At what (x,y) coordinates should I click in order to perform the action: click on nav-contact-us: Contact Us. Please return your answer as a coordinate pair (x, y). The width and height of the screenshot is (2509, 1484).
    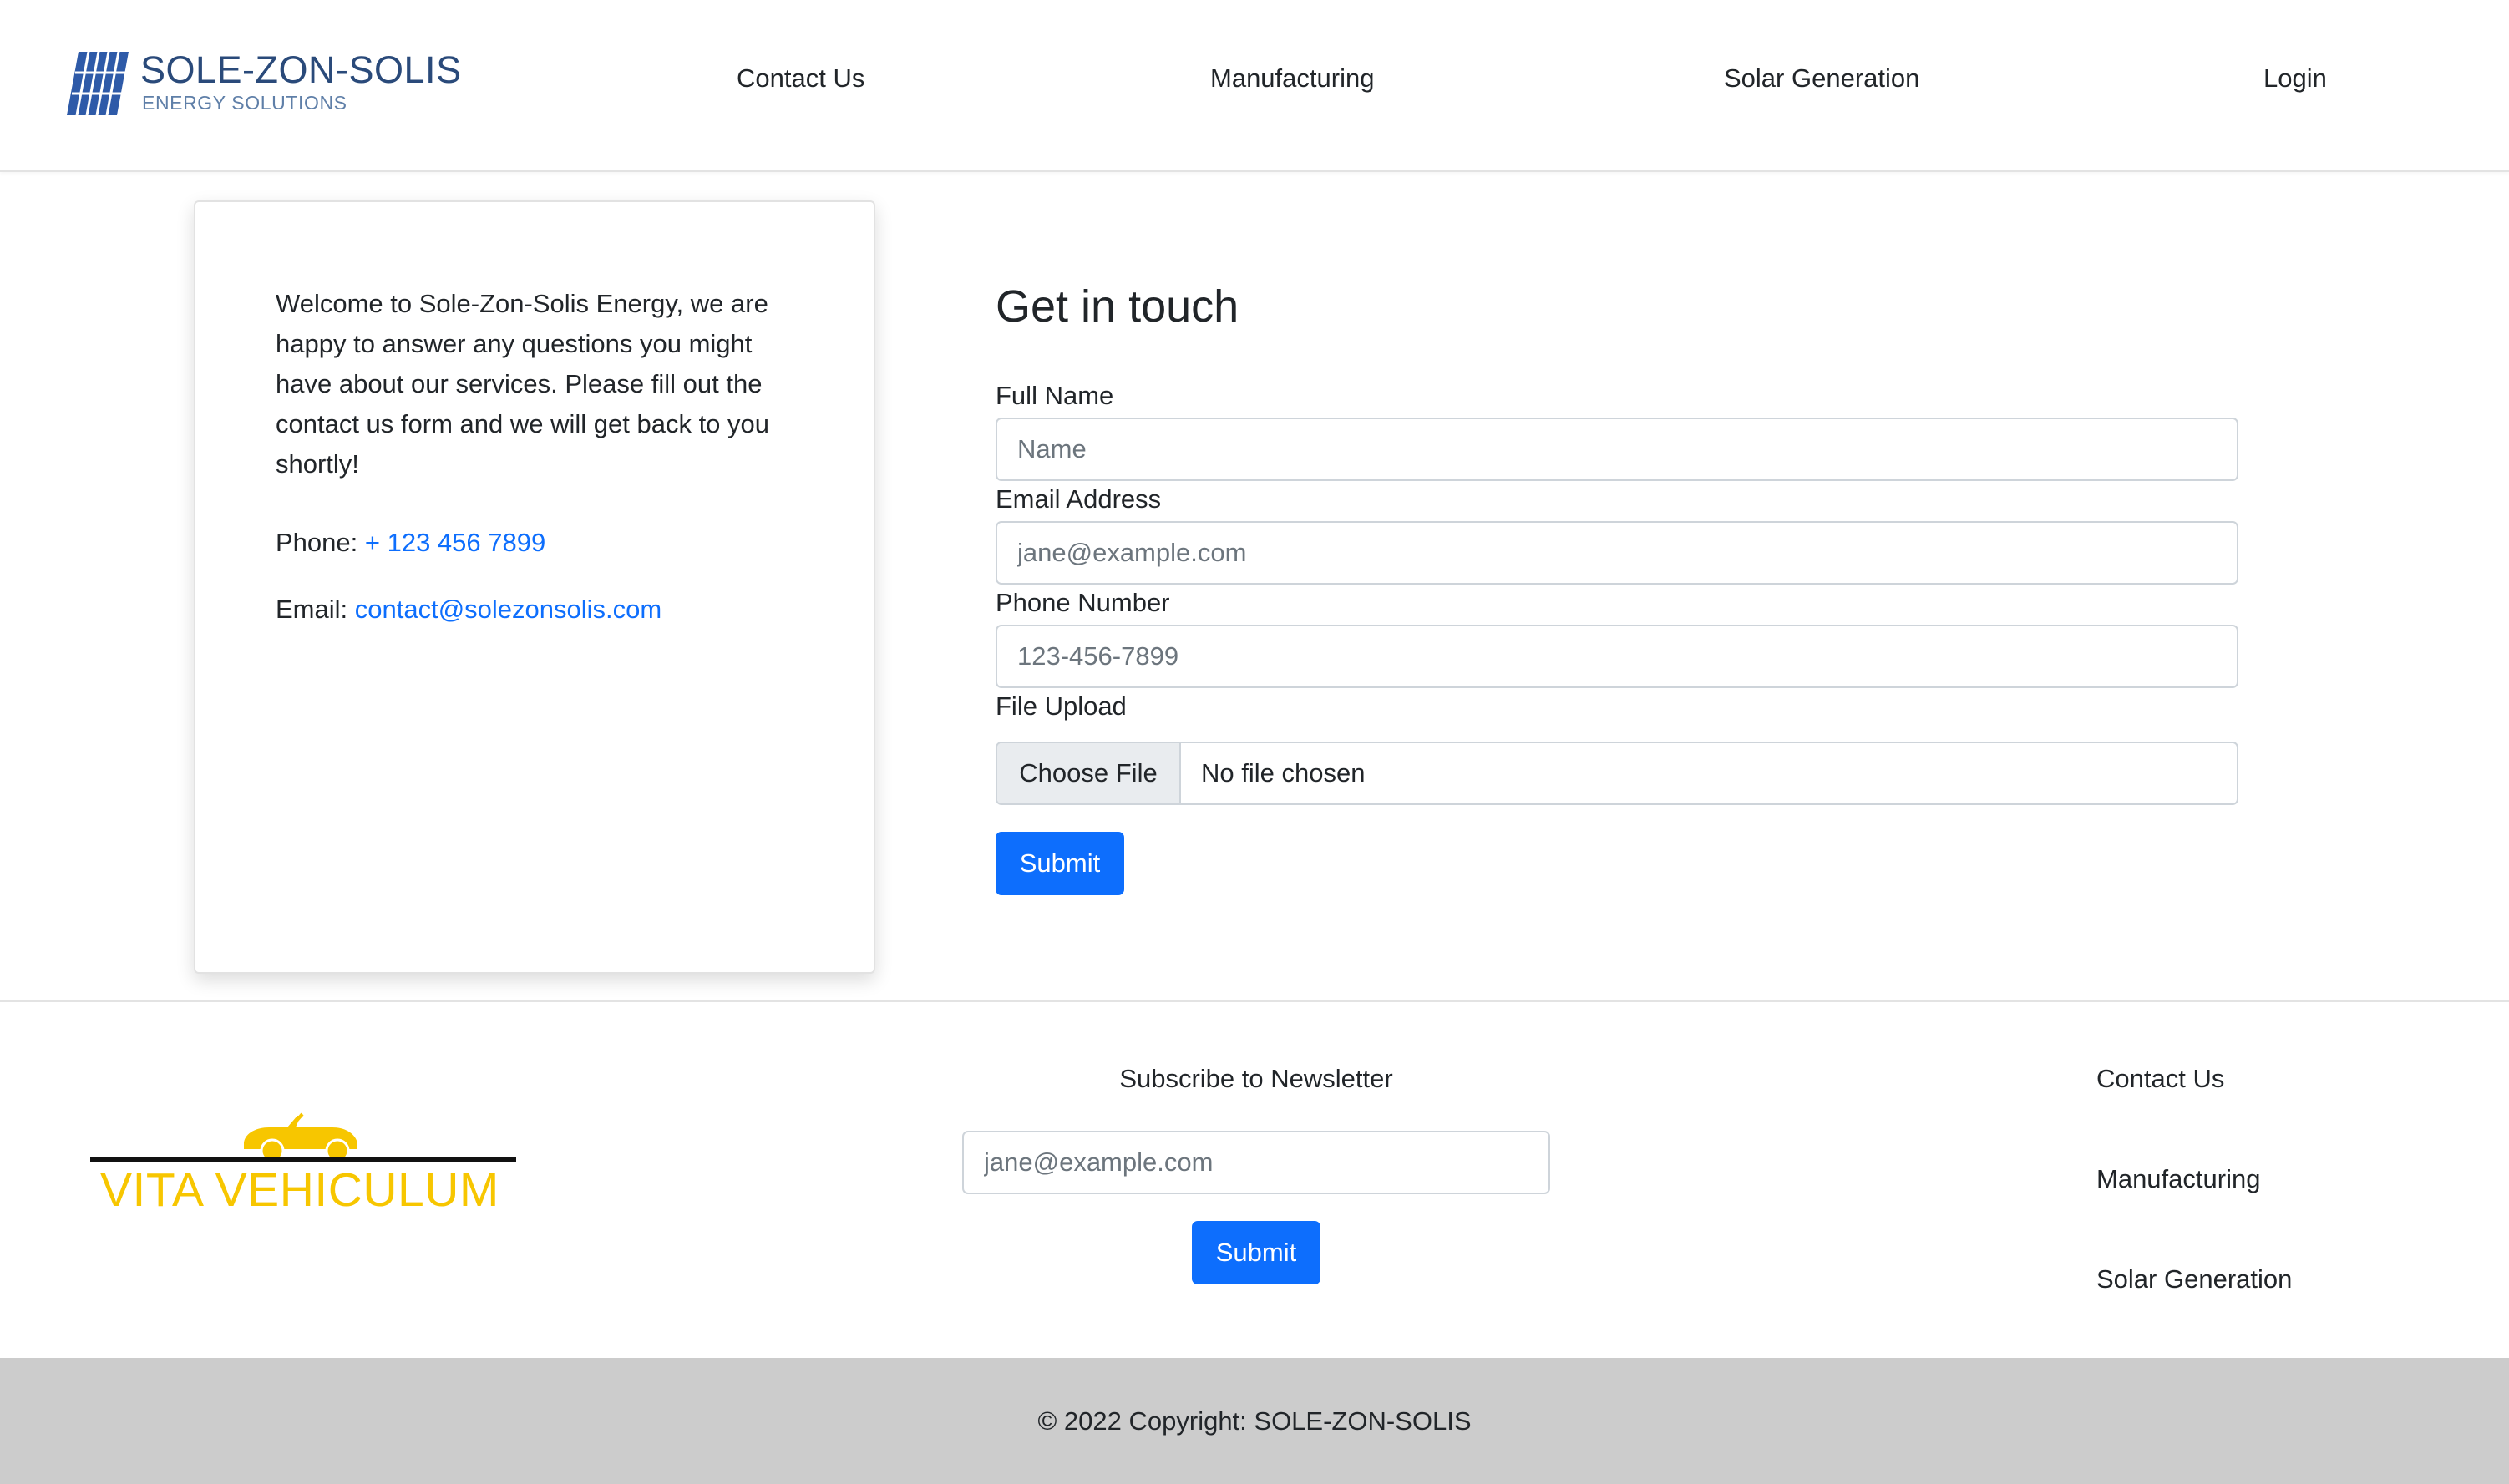
    Looking at the image, I should click on (800, 78).